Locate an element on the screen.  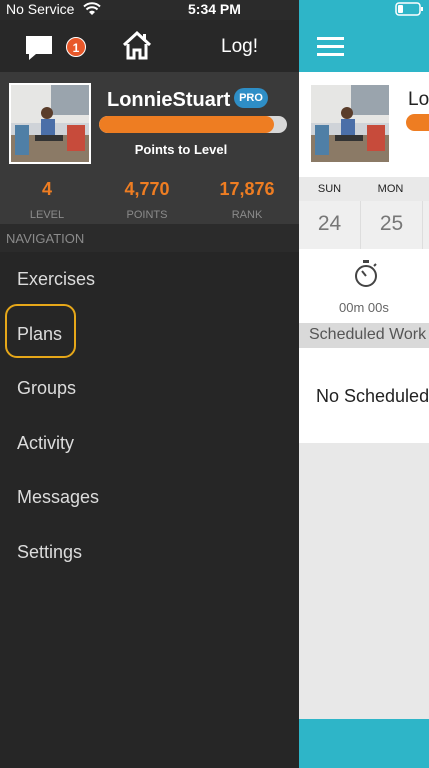
drawer-header: 1 Log! is located at coordinates (149, 46).